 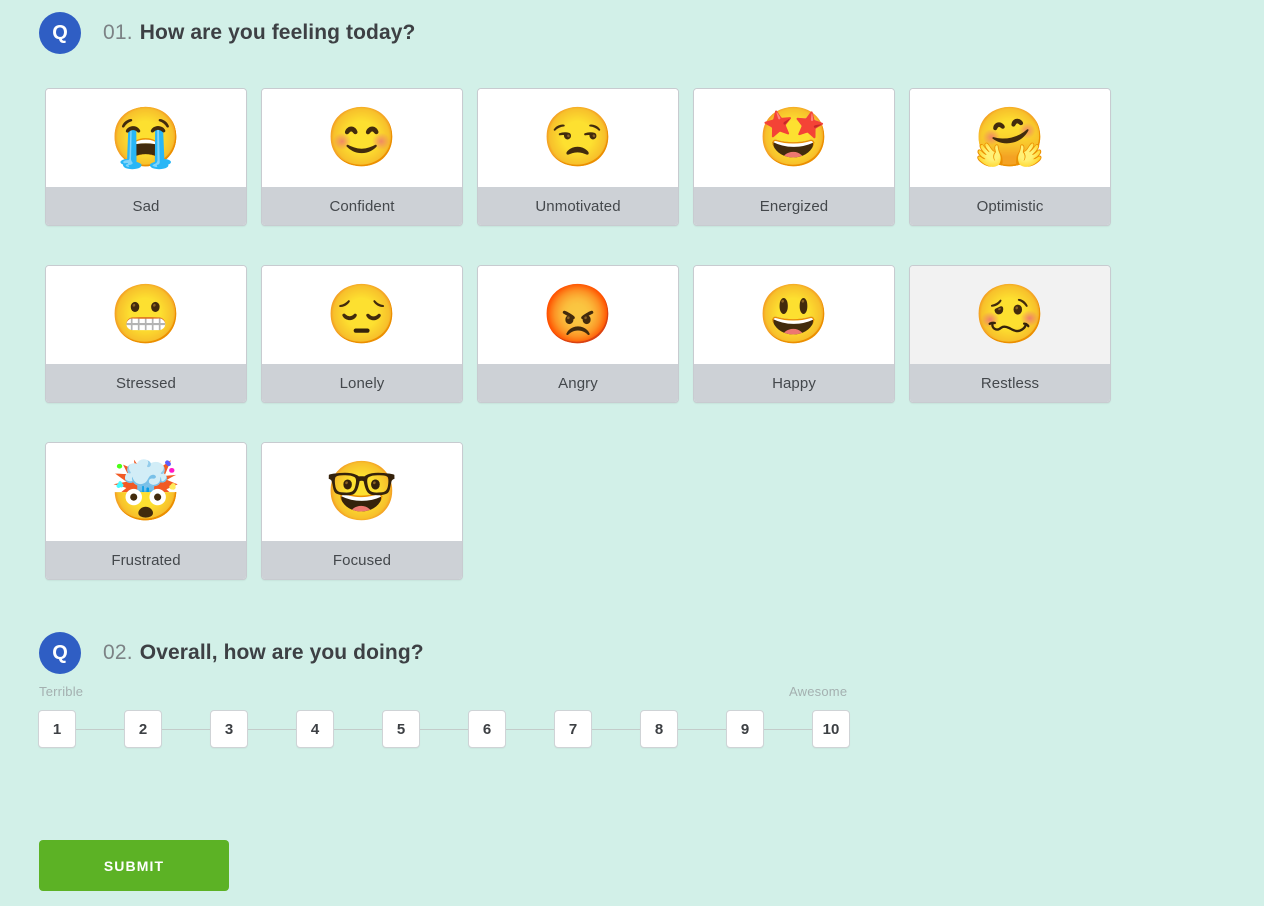 I want to click on question-2-number: 02., so click(x=118, y=652).